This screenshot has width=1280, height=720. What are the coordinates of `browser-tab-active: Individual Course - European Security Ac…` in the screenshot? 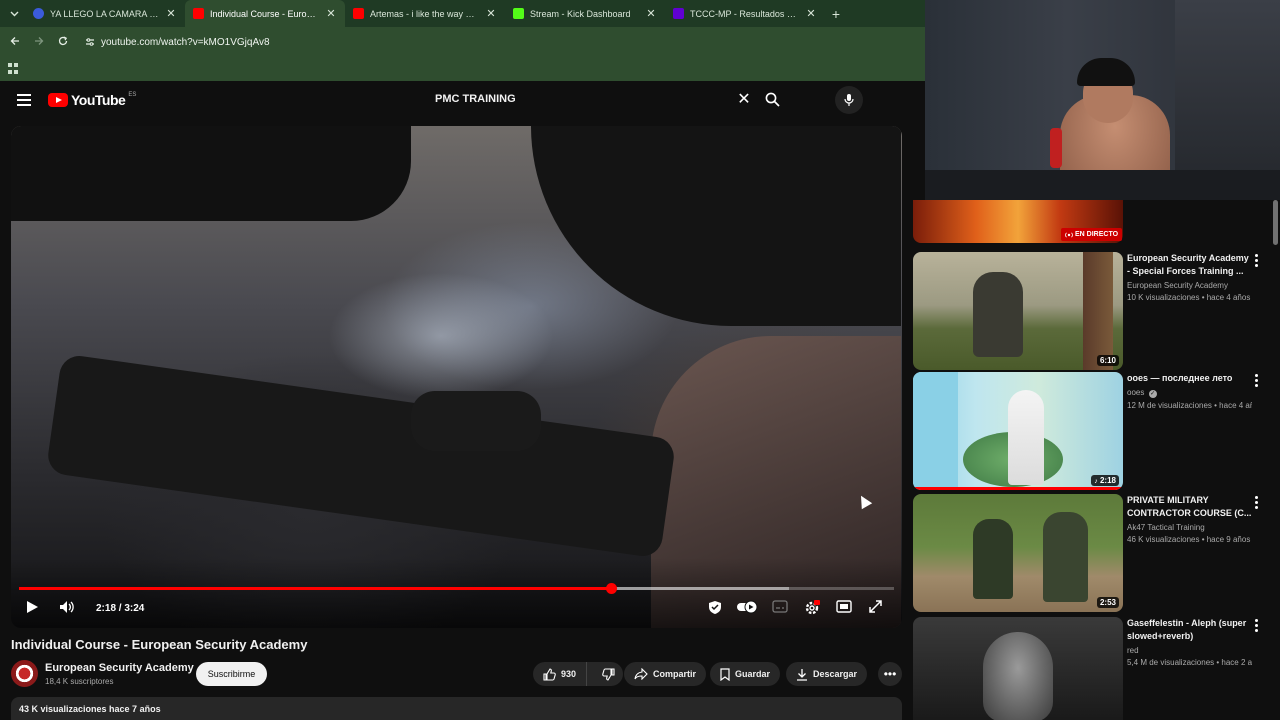 It's located at (265, 13).